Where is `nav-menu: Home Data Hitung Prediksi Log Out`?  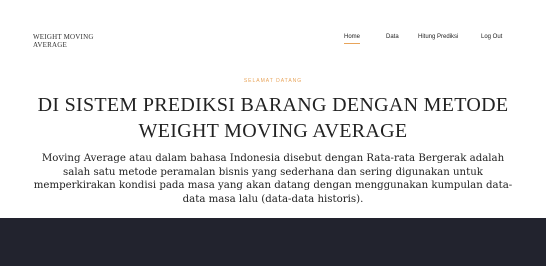 nav-menu: Home Data Hitung Prediksi Log Out is located at coordinates (273, 39).